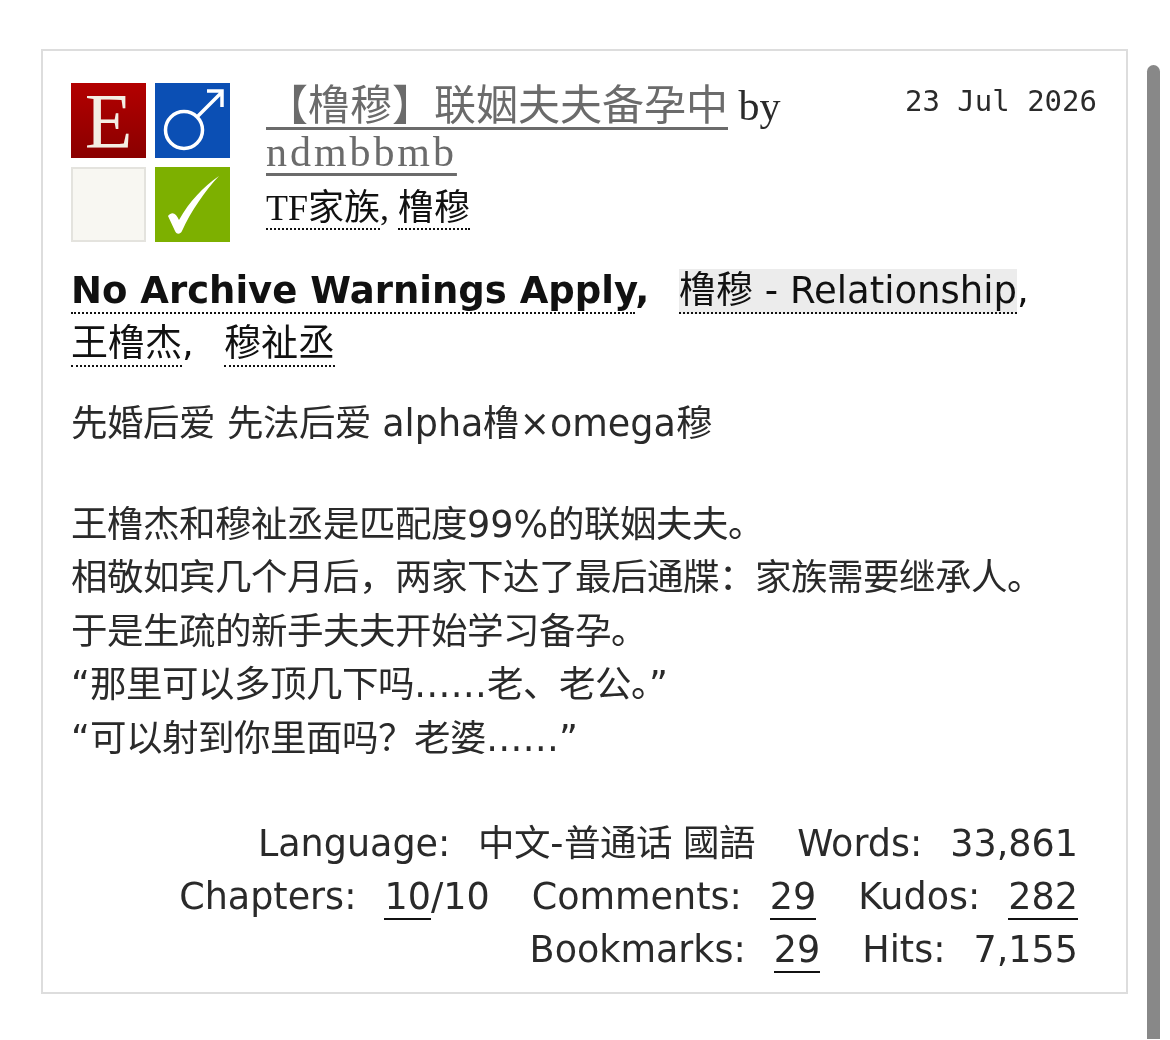 This screenshot has height=1040, width=1170. Describe the element at coordinates (268, 896) in the screenshot. I see `stat-label: Chapters:` at that location.